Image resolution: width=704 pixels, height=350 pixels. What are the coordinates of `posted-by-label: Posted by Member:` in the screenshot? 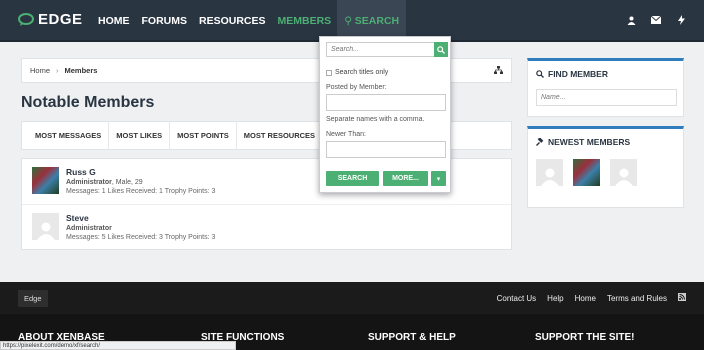 It's located at (356, 87).